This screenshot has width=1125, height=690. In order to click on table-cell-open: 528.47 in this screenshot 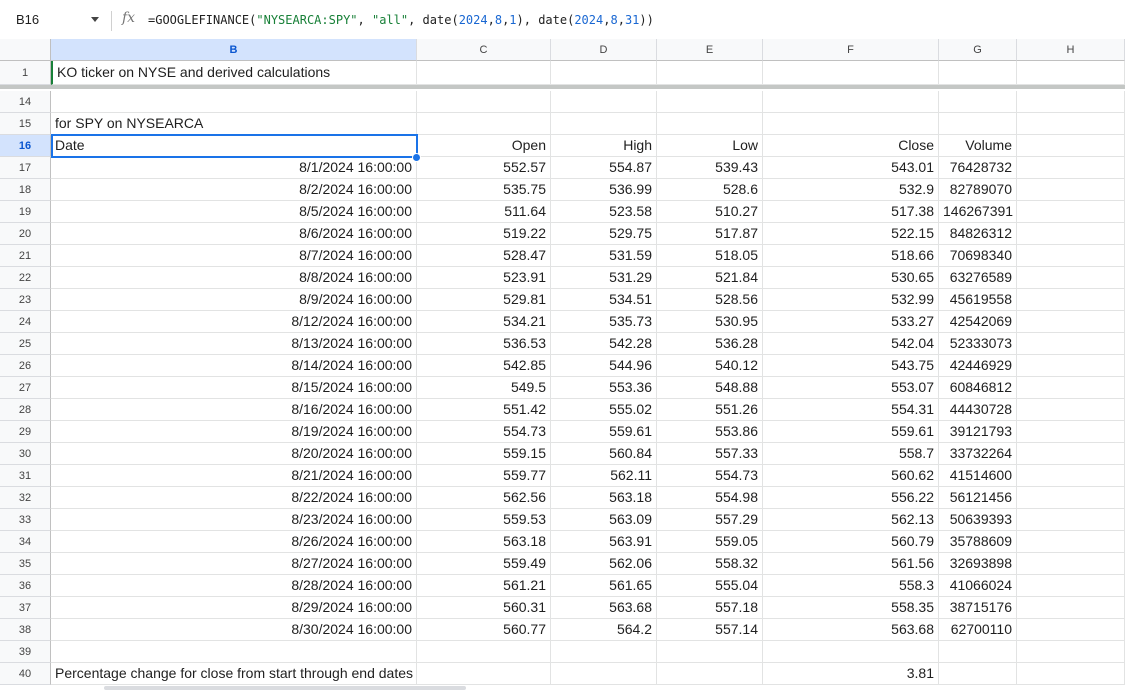, I will do `click(484, 256)`.